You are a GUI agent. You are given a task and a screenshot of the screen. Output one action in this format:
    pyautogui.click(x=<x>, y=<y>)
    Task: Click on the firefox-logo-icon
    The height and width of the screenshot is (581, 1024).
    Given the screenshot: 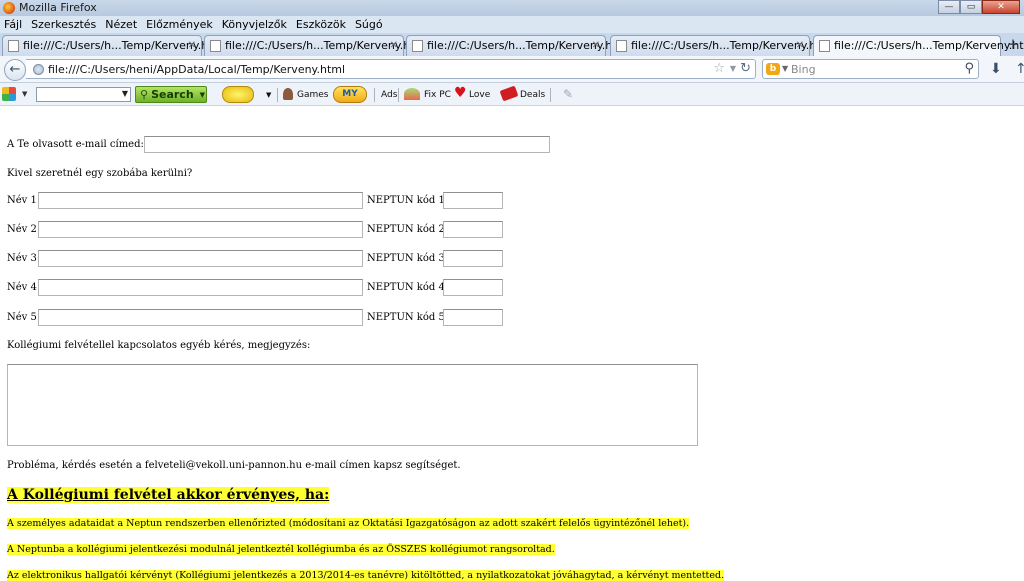 What is the action you would take?
    pyautogui.click(x=9, y=8)
    